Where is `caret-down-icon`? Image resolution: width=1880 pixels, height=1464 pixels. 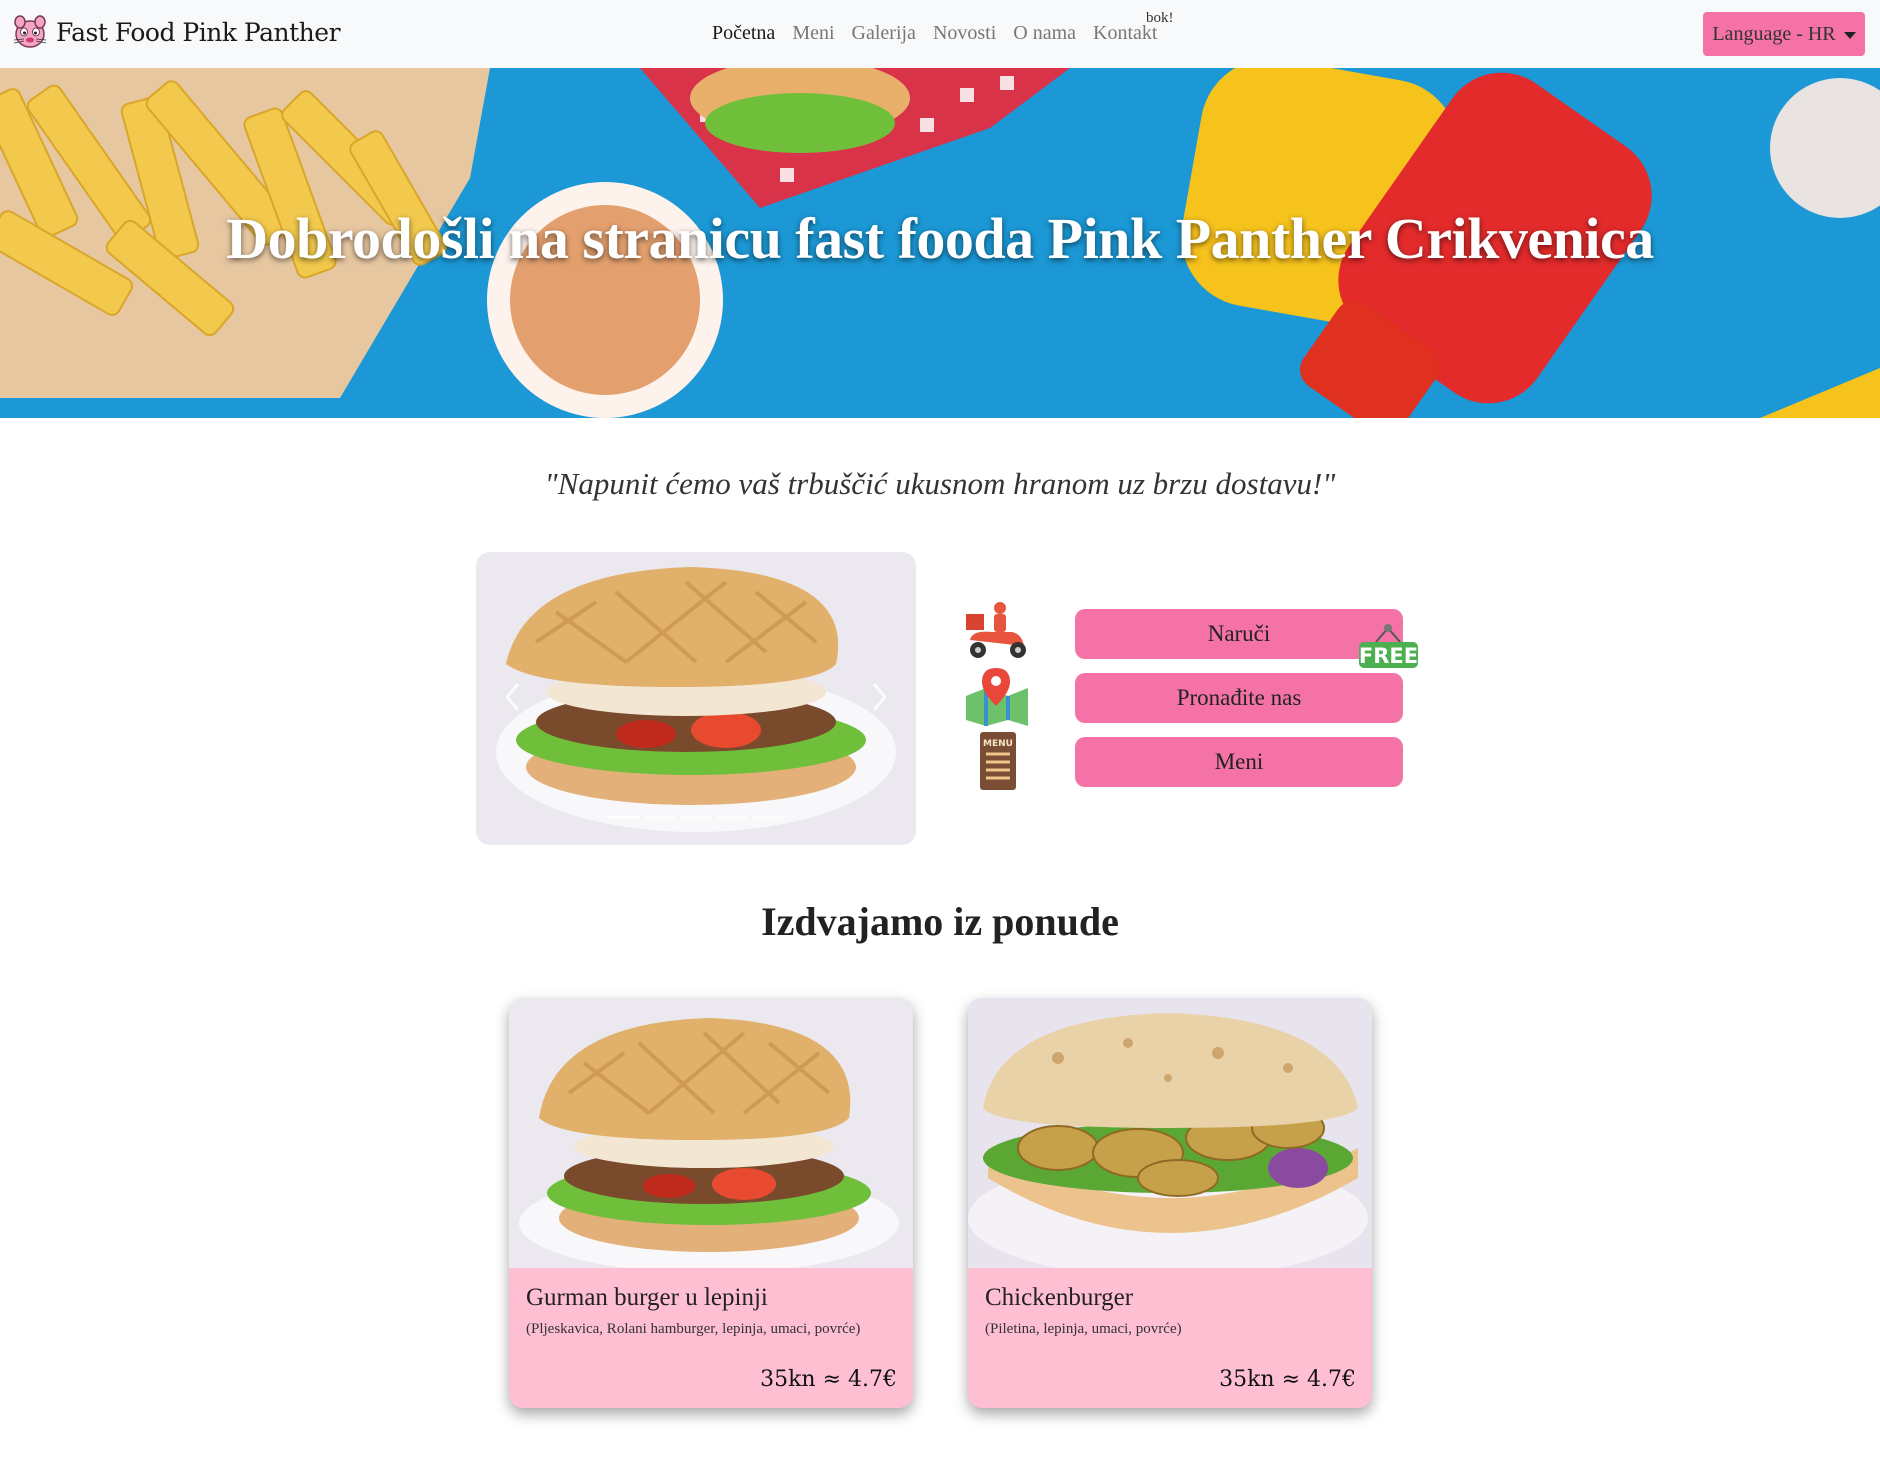 caret-down-icon is located at coordinates (1849, 35).